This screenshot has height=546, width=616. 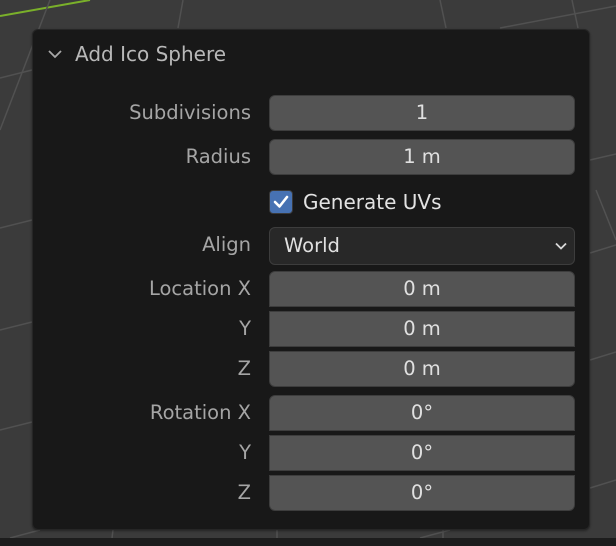 I want to click on rotation-z-field: 0°, so click(x=422, y=493).